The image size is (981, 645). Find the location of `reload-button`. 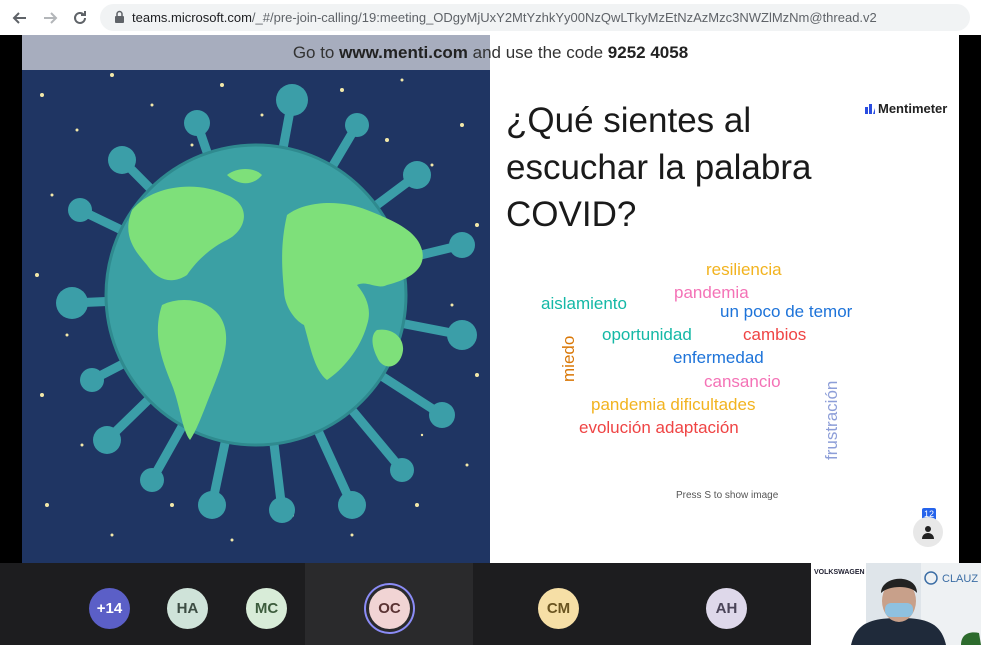

reload-button is located at coordinates (80, 18).